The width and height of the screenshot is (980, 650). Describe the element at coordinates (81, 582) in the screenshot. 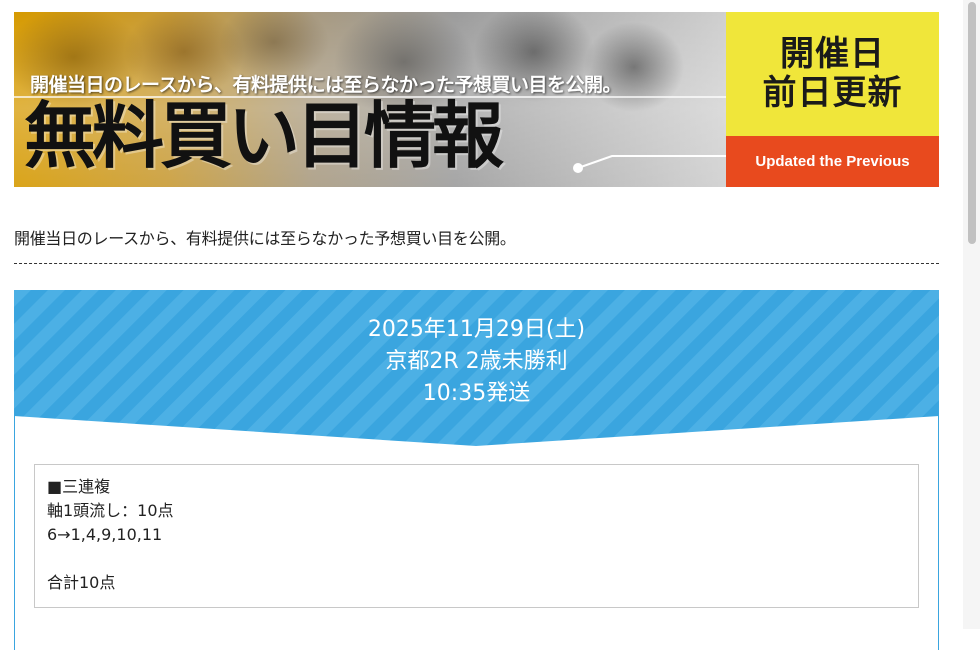

I see `bet-total: 合計10点` at that location.